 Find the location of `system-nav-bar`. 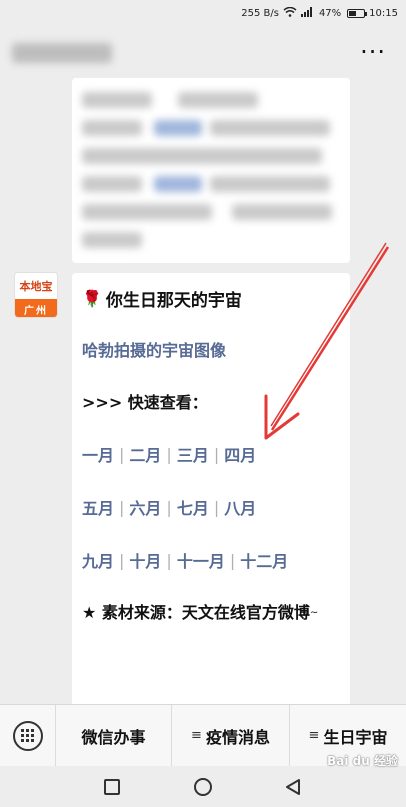

system-nav-bar is located at coordinates (203, 786).